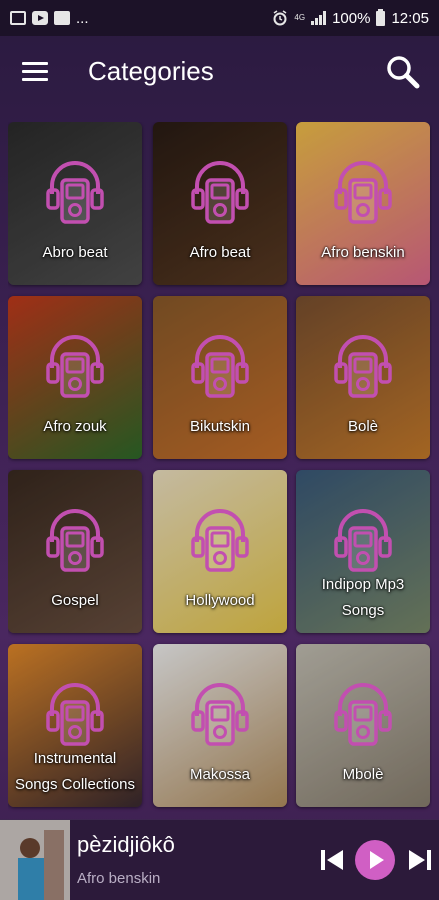 The image size is (439, 900). I want to click on track-artist: Afro benskin, so click(119, 878).